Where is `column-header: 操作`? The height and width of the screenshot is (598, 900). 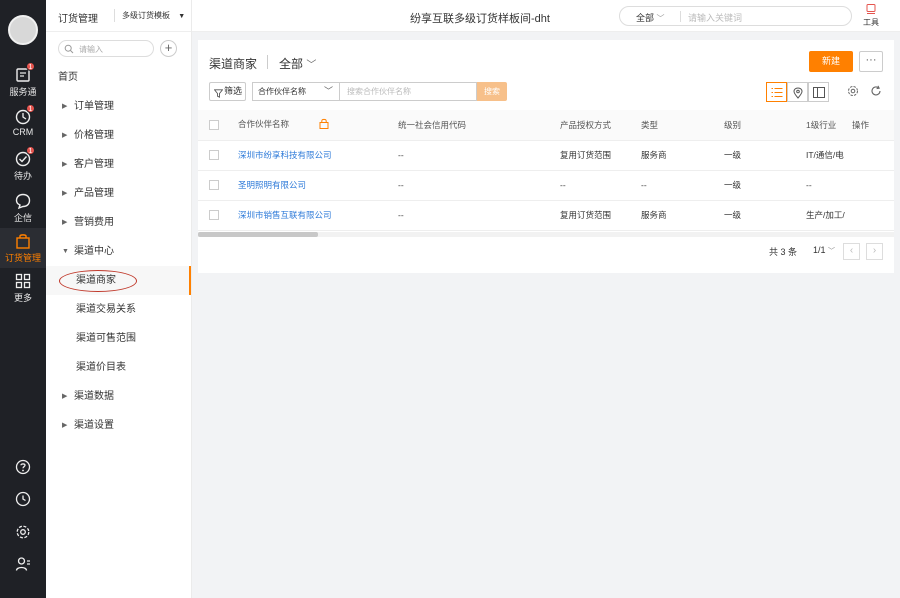
column-header: 操作 is located at coordinates (873, 125).